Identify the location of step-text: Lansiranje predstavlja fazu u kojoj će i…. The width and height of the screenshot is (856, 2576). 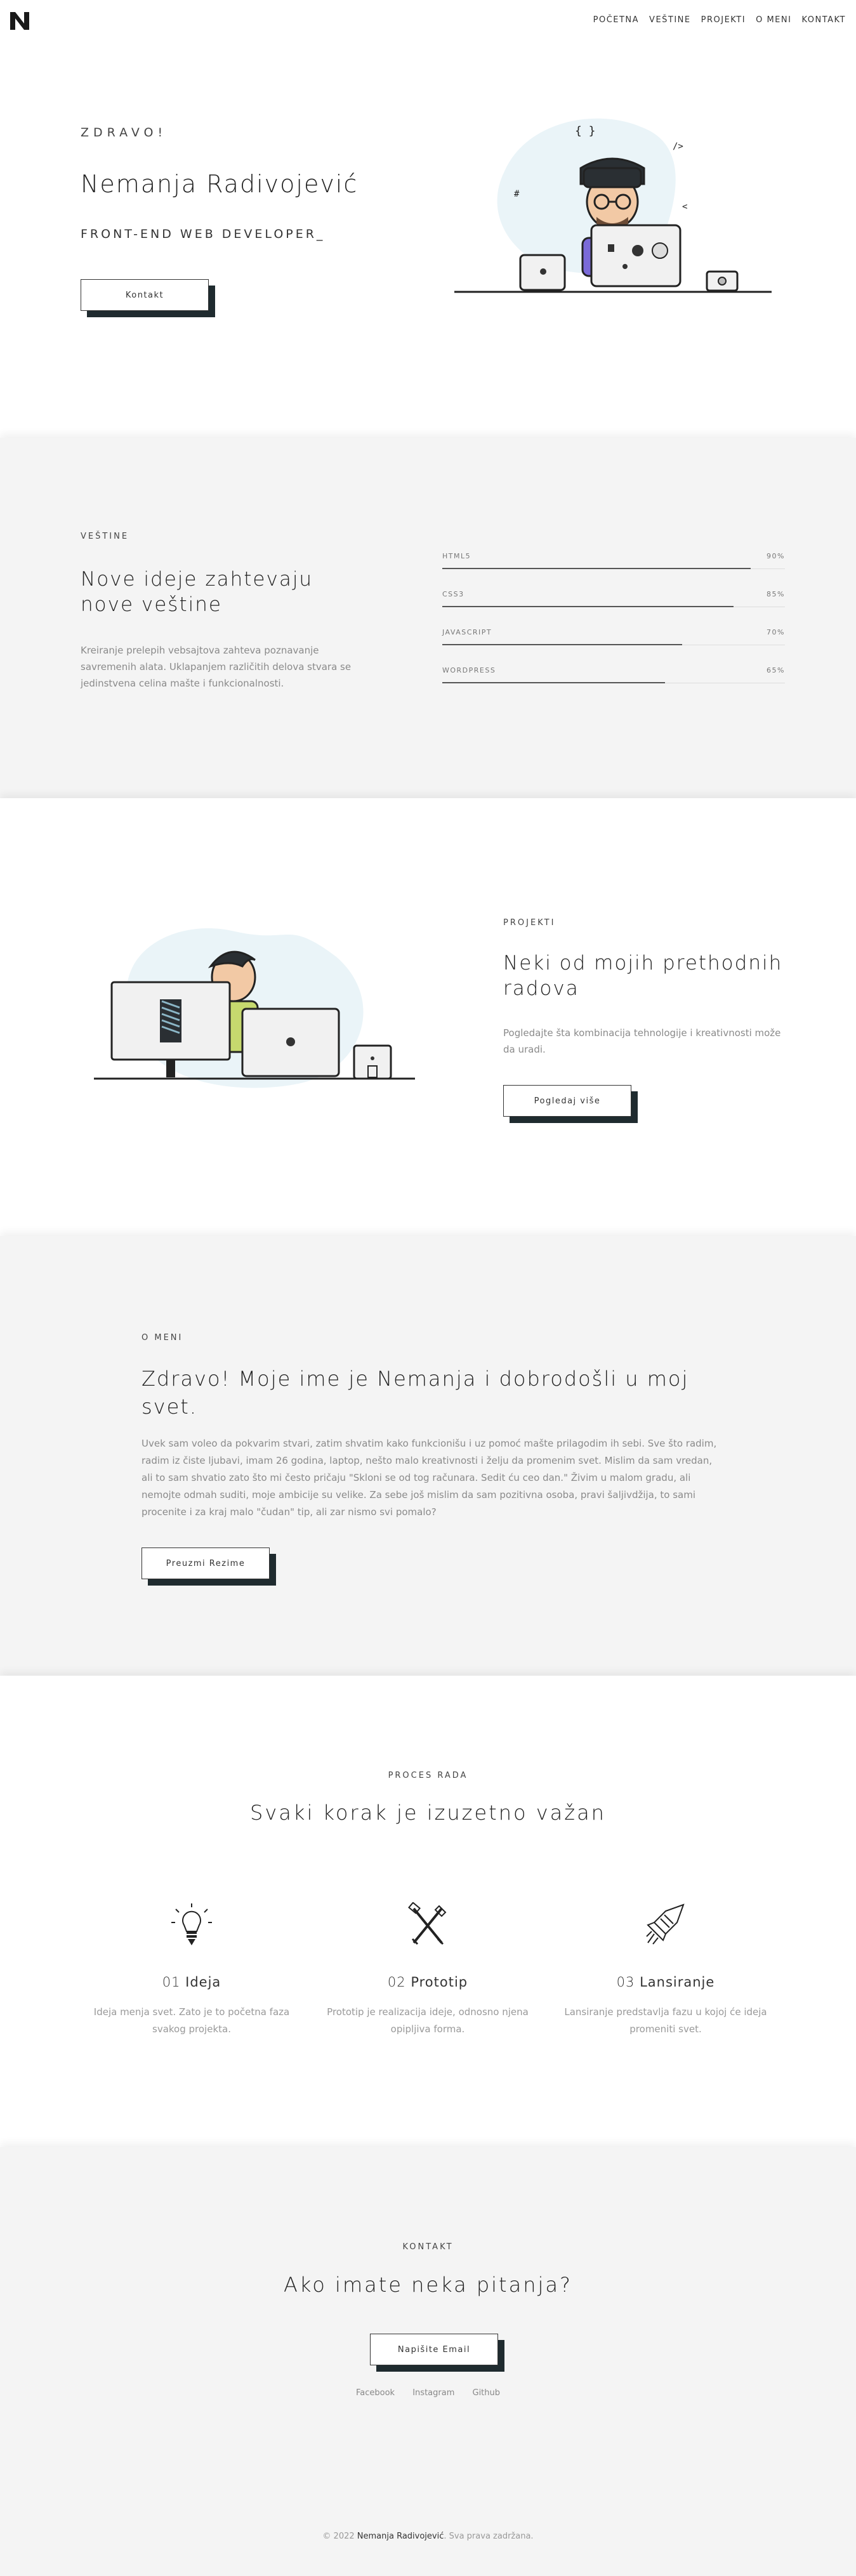
(665, 2020).